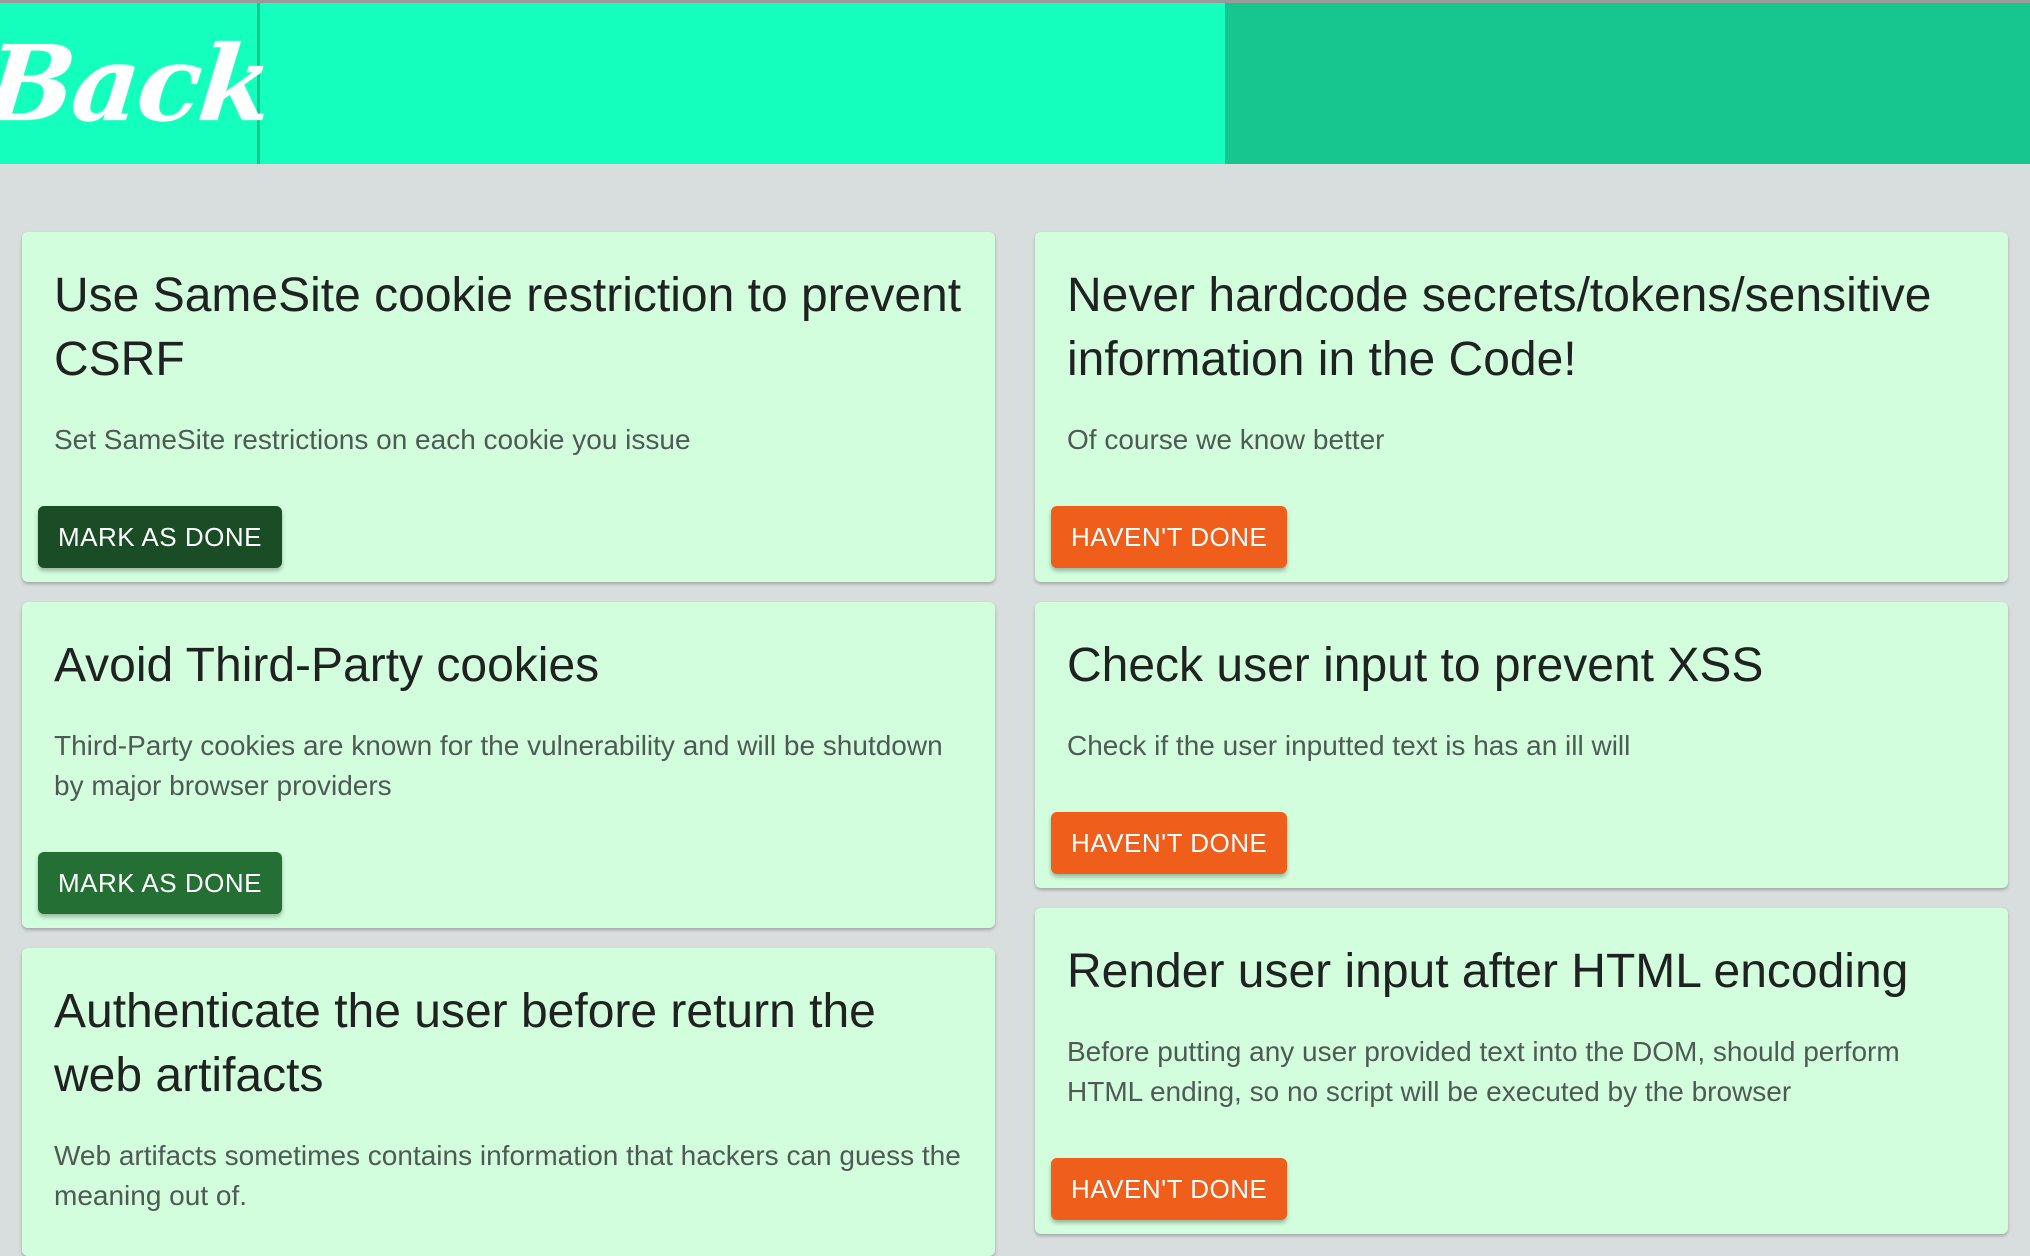 The height and width of the screenshot is (1256, 2030). Describe the element at coordinates (1488, 971) in the screenshot. I see `card-title: Render user input after HTML encoding` at that location.